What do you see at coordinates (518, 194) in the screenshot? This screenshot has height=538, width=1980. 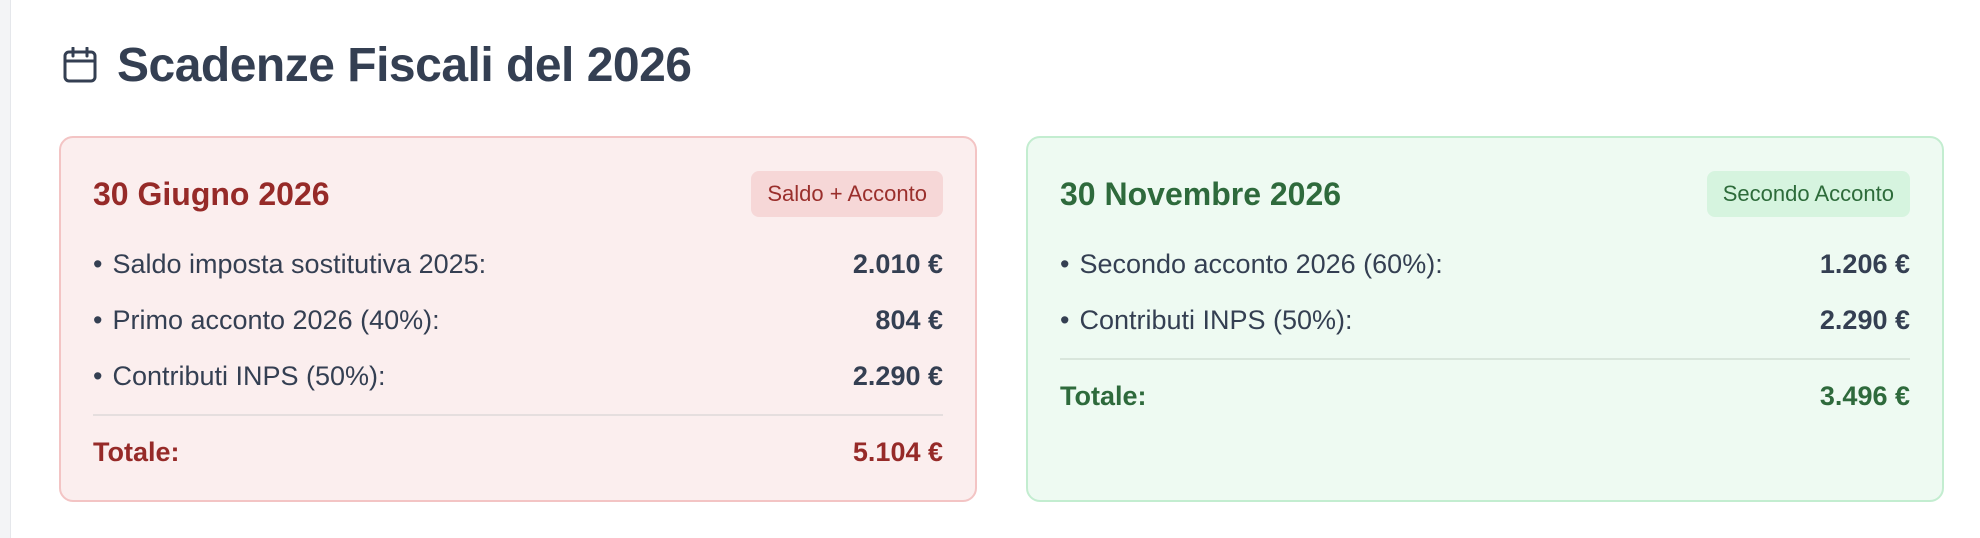 I see `card-header: 30 Giugno 2026 Saldo + Acconto` at bounding box center [518, 194].